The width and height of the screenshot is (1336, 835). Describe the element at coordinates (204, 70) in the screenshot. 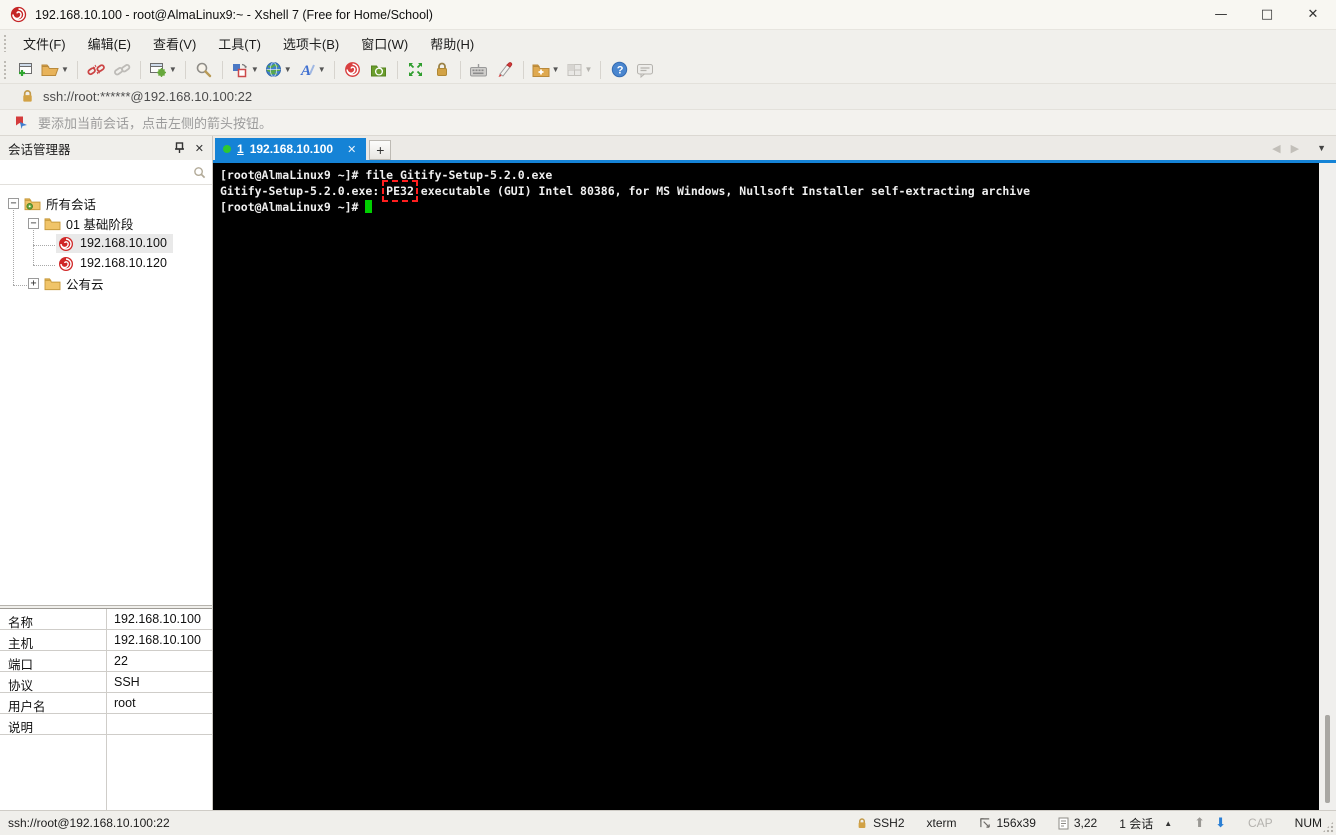

I see `find-icon` at that location.